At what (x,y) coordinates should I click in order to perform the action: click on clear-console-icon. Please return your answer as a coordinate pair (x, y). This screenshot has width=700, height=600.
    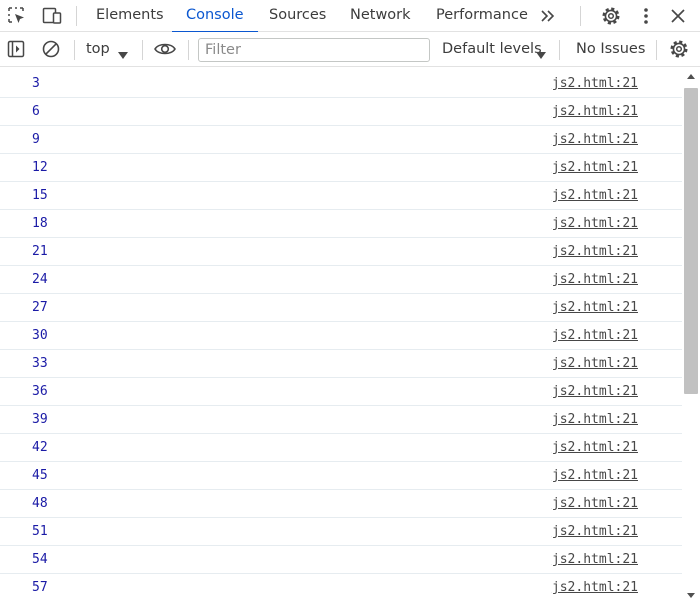
    Looking at the image, I should click on (51, 49).